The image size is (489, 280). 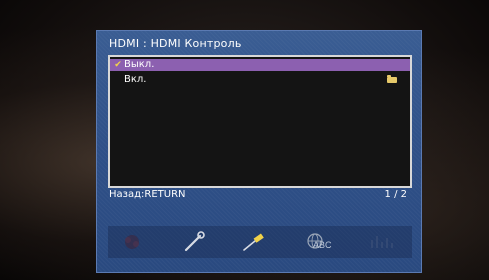 What do you see at coordinates (392, 79) in the screenshot?
I see `folder-icon` at bounding box center [392, 79].